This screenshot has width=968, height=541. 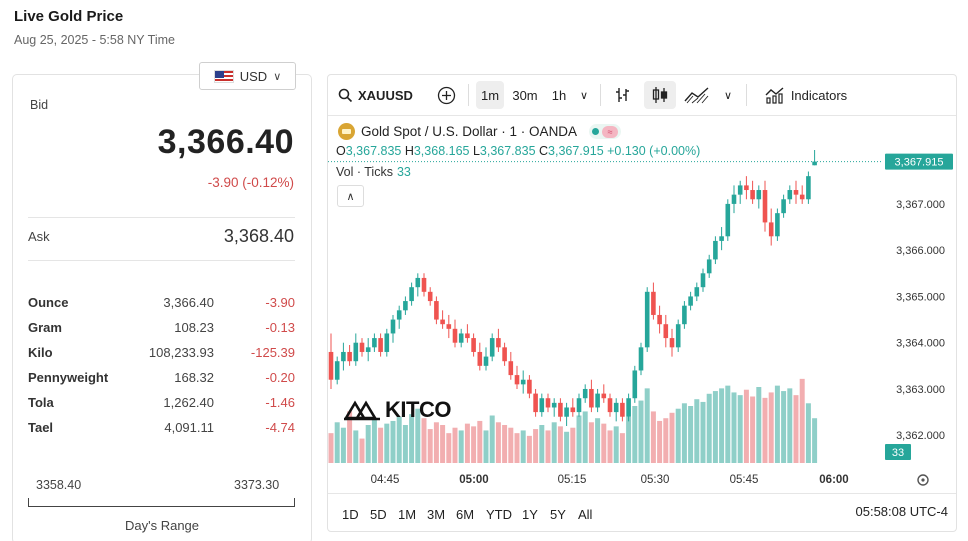 I want to click on compare-button, so click(x=446, y=95).